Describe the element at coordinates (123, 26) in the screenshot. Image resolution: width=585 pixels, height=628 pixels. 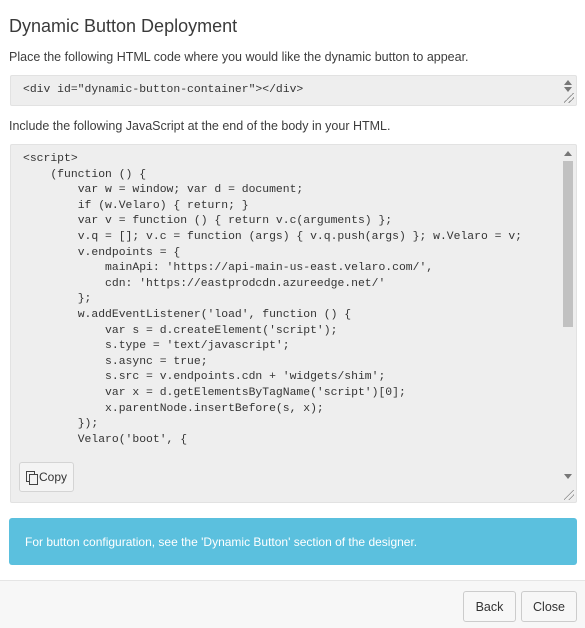
I see `dialog-title: Dynamic Button Deployment` at that location.